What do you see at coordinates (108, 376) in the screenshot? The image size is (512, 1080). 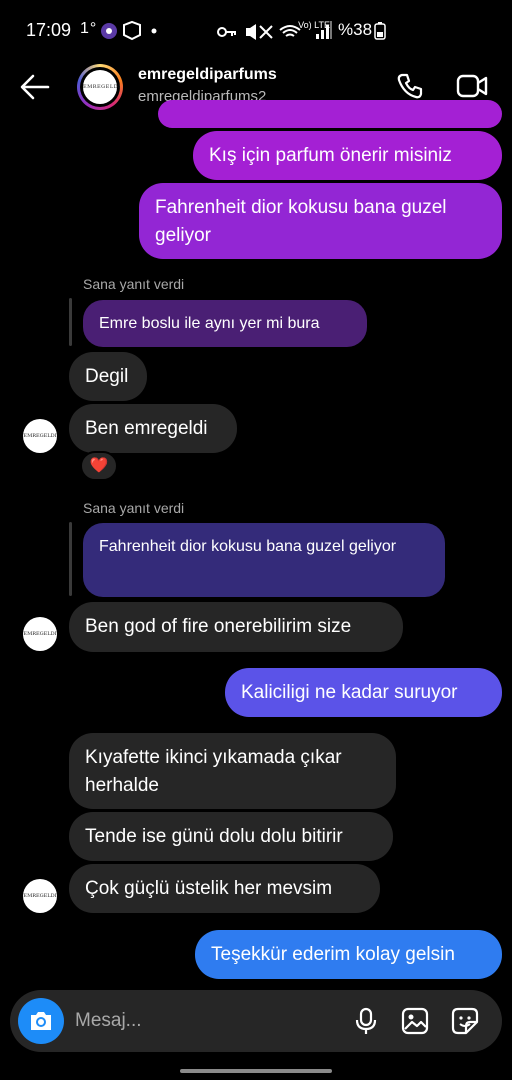 I see `incoming-message: Degil` at bounding box center [108, 376].